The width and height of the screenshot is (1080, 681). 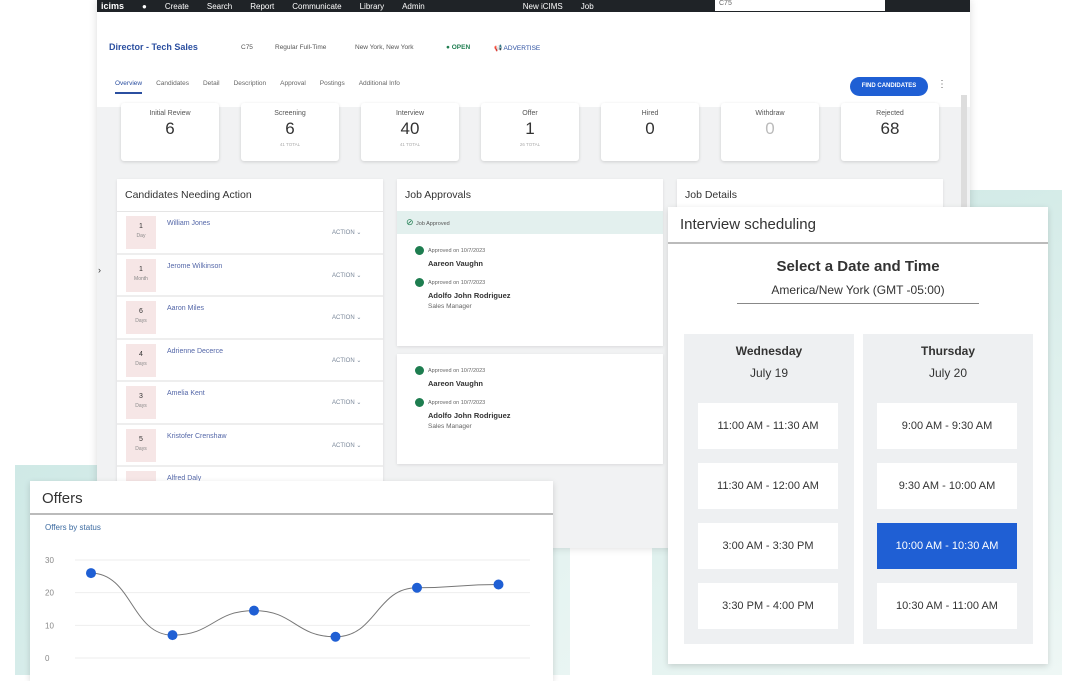 What do you see at coordinates (947, 546) in the screenshot?
I see `time-slot: 10:00 AM - 10:30 AM` at bounding box center [947, 546].